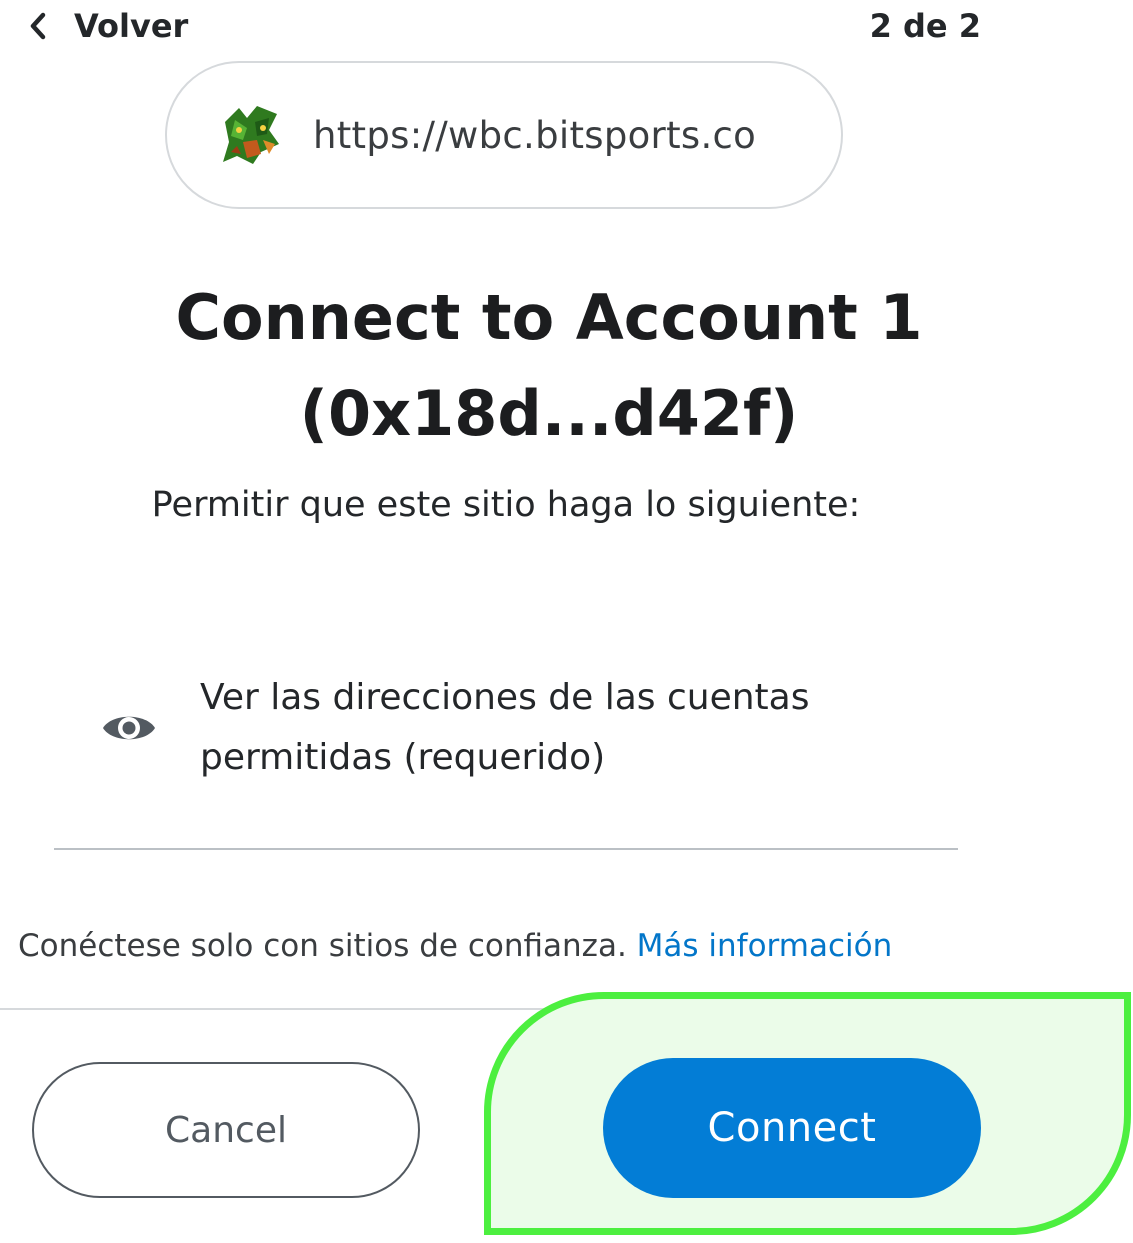 The height and width of the screenshot is (1243, 1133). Describe the element at coordinates (549, 317) in the screenshot. I see `title-account-line: Connect to Account 1` at that location.